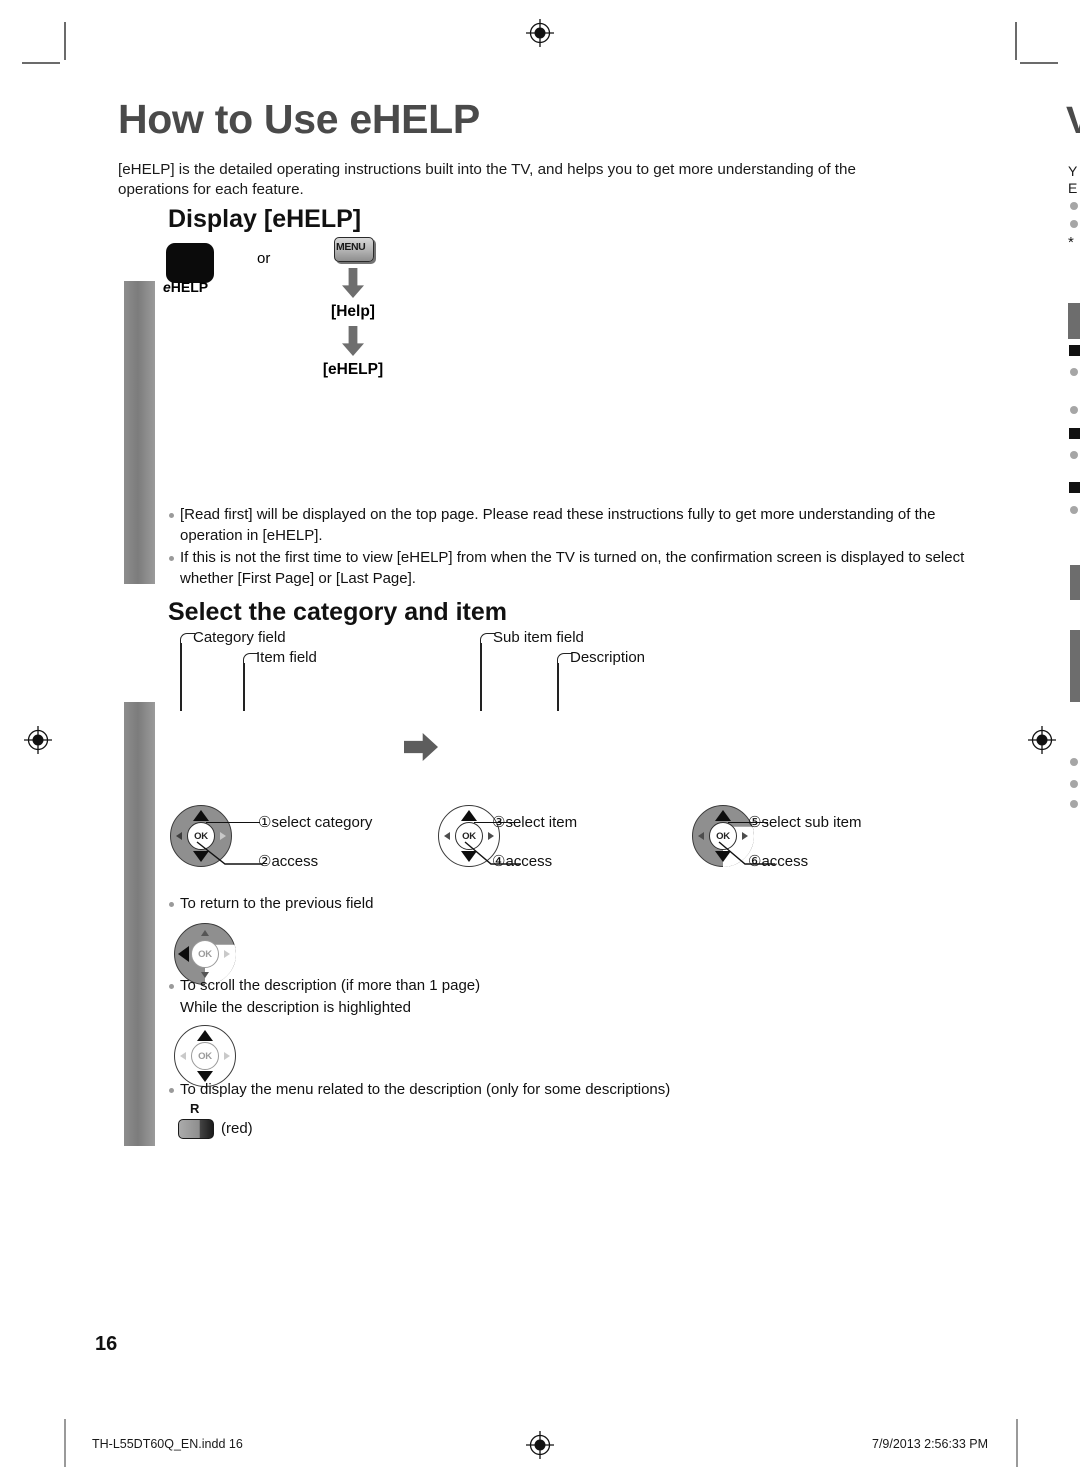 This screenshot has width=1080, height=1479. I want to click on dpad3-step1-label: ⑤select sub item, so click(805, 822).